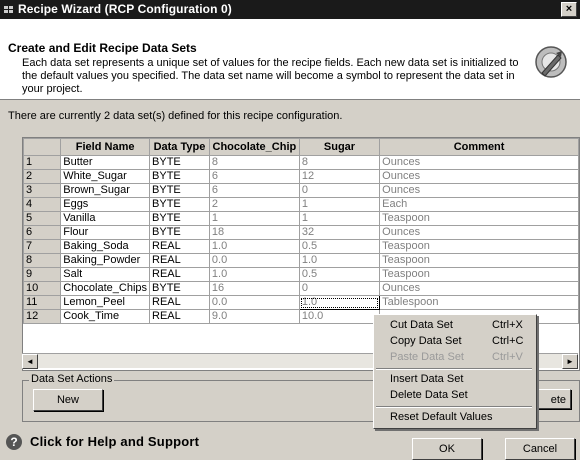 This screenshot has width=580, height=460. What do you see at coordinates (105, 274) in the screenshot?
I see `field-name-cell: Salt` at bounding box center [105, 274].